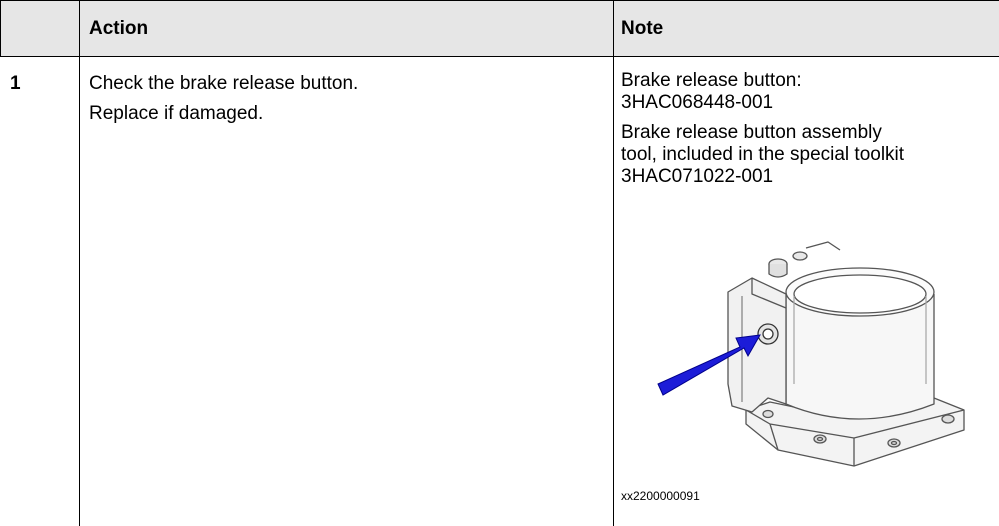 The width and height of the screenshot is (999, 526). Describe the element at coordinates (757, 345) in the screenshot. I see `side-bracket` at that location.